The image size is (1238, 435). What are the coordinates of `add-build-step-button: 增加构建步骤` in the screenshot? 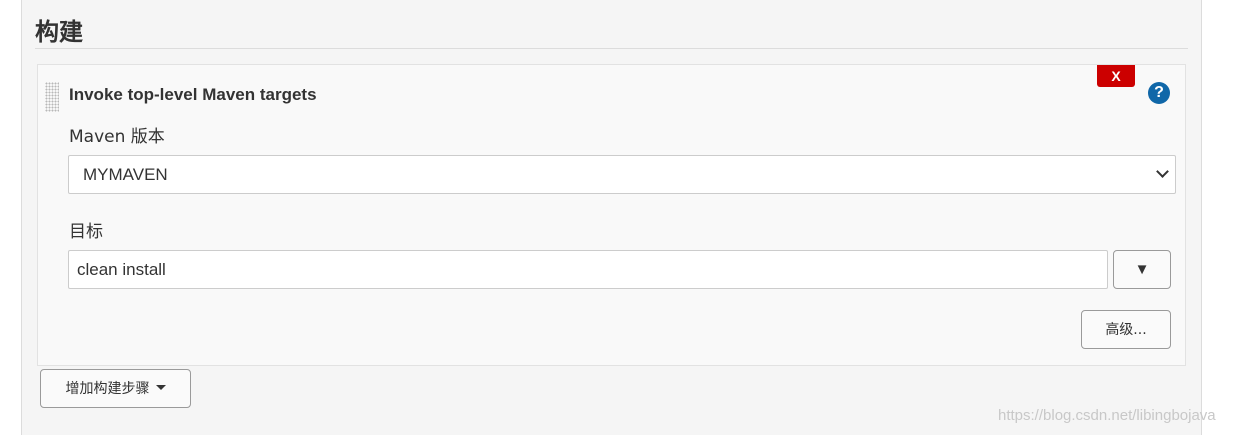 It's located at (115, 388).